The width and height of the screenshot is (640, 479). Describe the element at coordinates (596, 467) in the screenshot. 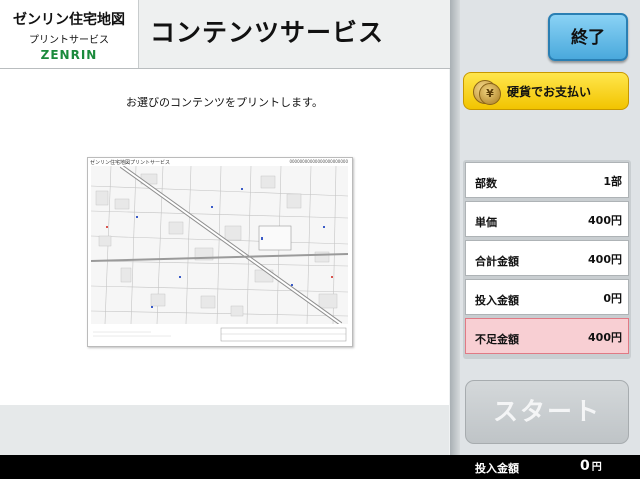

I see `status-inserted-unit: 円` at that location.